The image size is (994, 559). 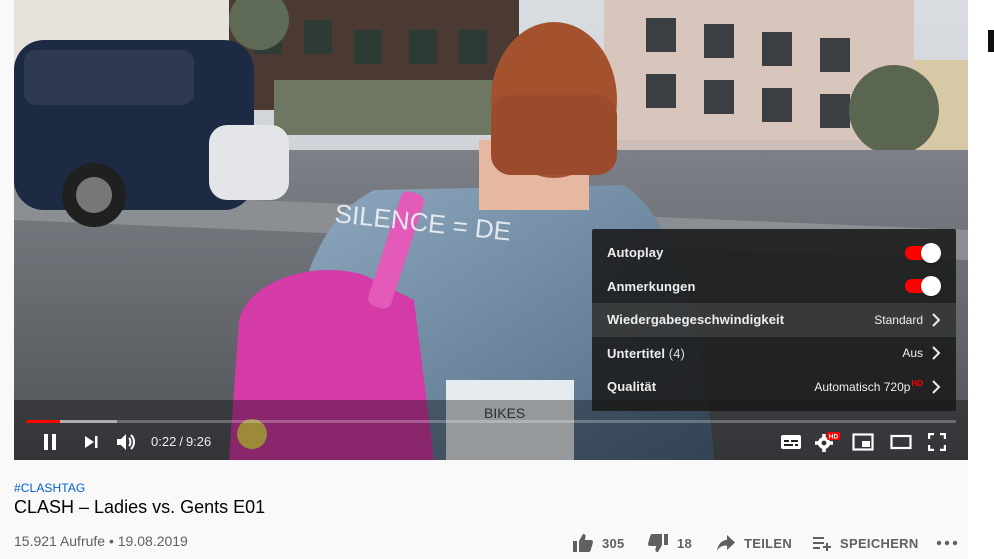 I want to click on playback-speed-label: Wiedergabegeschwindigkeit, so click(x=696, y=320).